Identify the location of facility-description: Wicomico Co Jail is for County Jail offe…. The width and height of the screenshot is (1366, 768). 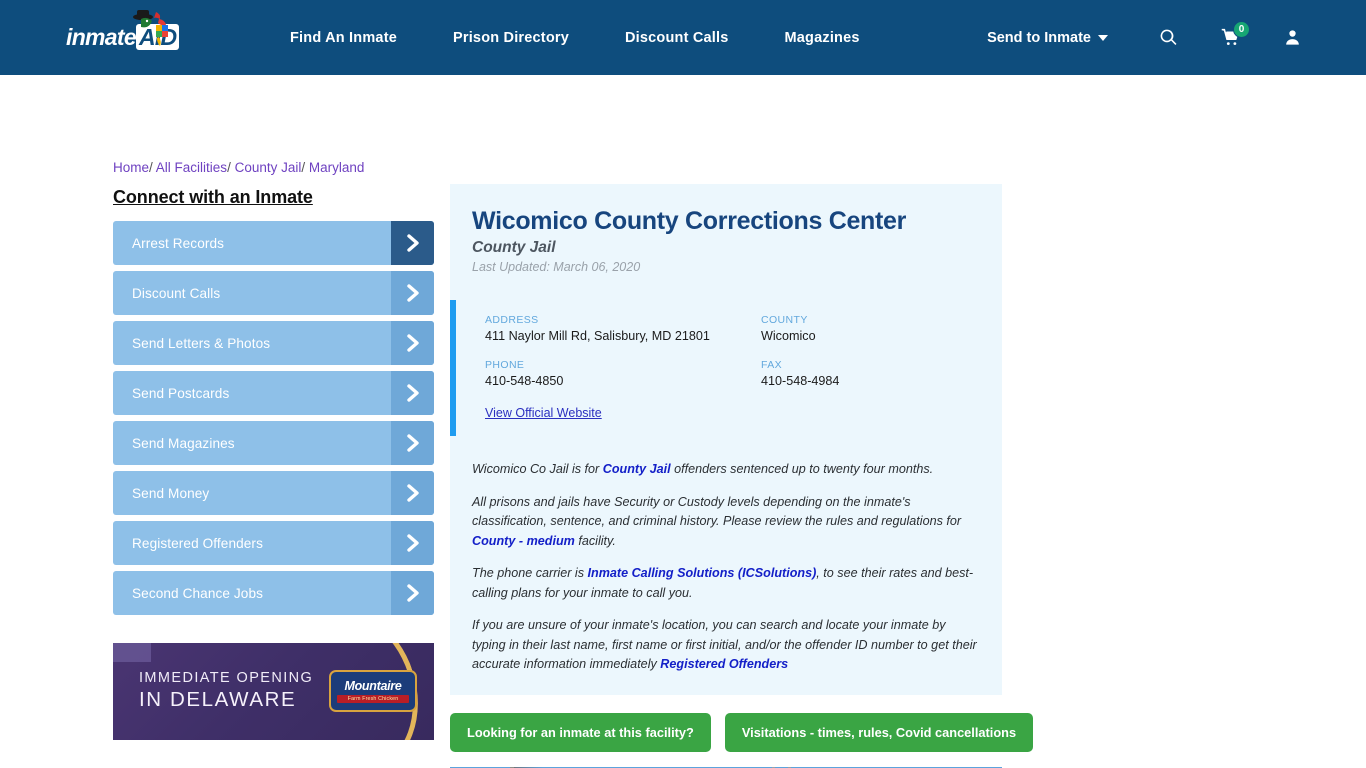
(726, 555).